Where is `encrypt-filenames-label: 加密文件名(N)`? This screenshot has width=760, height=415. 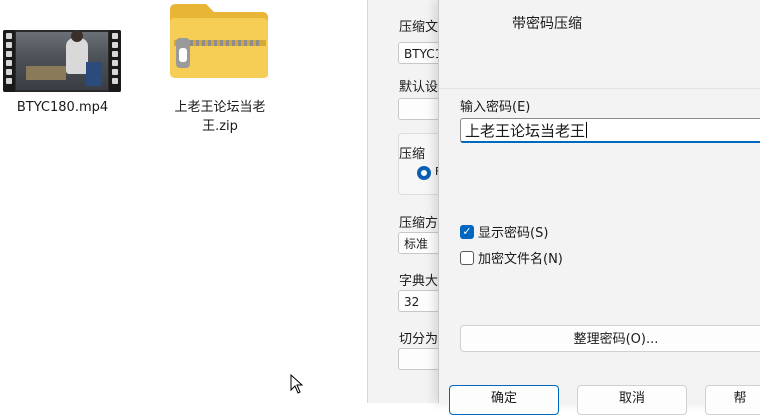
encrypt-filenames-label: 加密文件名(N) is located at coordinates (520, 259).